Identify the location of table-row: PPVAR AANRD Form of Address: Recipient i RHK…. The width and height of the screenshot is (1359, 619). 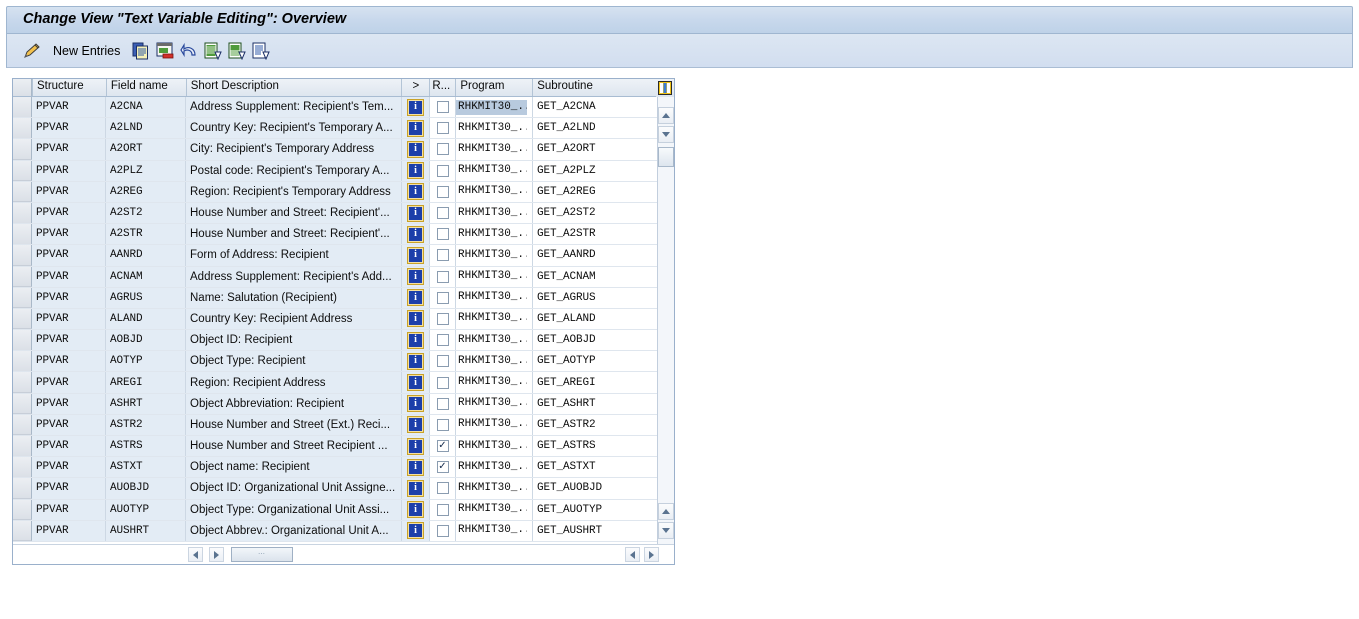
(343, 256).